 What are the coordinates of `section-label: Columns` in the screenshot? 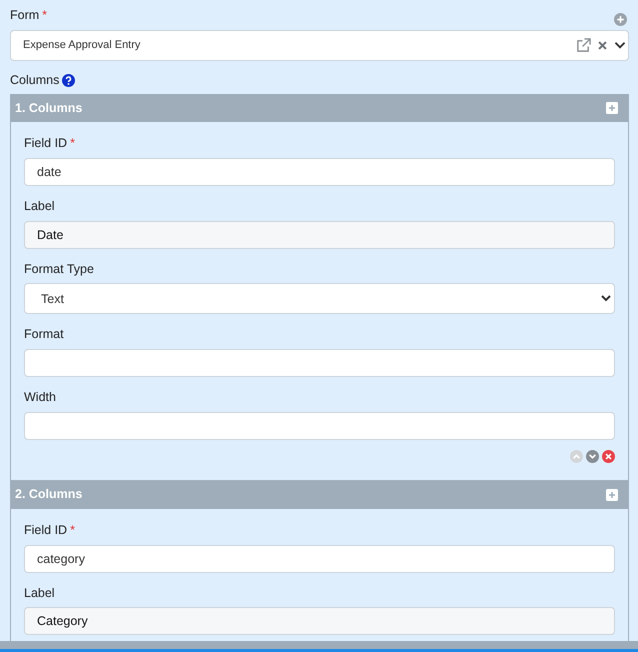 It's located at (35, 81).